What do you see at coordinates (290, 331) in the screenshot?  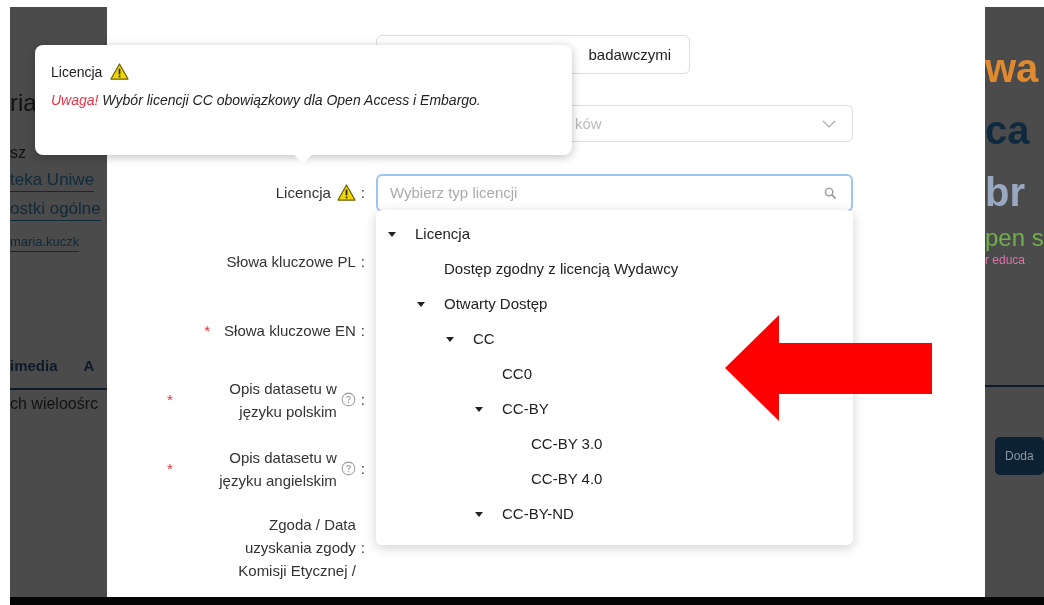 I see `field-label: Słowa kluczowe EN` at bounding box center [290, 331].